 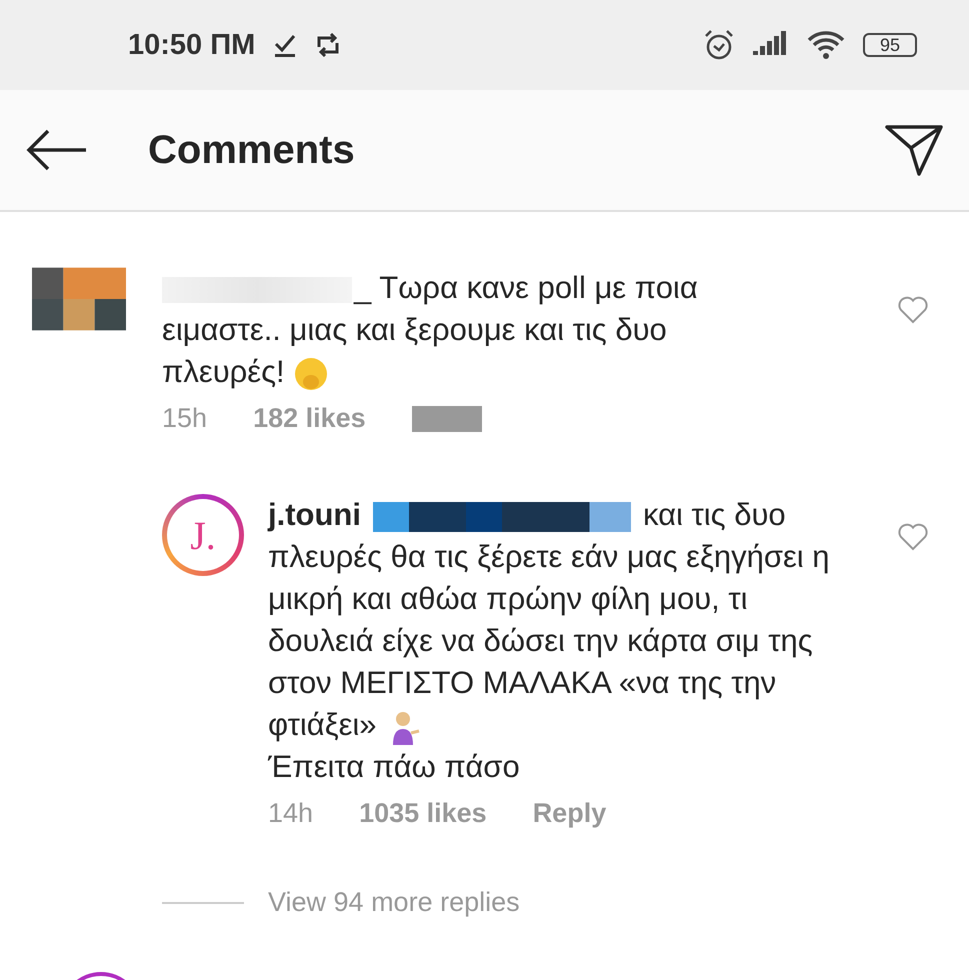 I want to click on comment-text: _ Τωρα κανε poll με ποια ειμαστε.. μιας και ξερουμε και τις δυο πλευρές!, so click(x=462, y=330).